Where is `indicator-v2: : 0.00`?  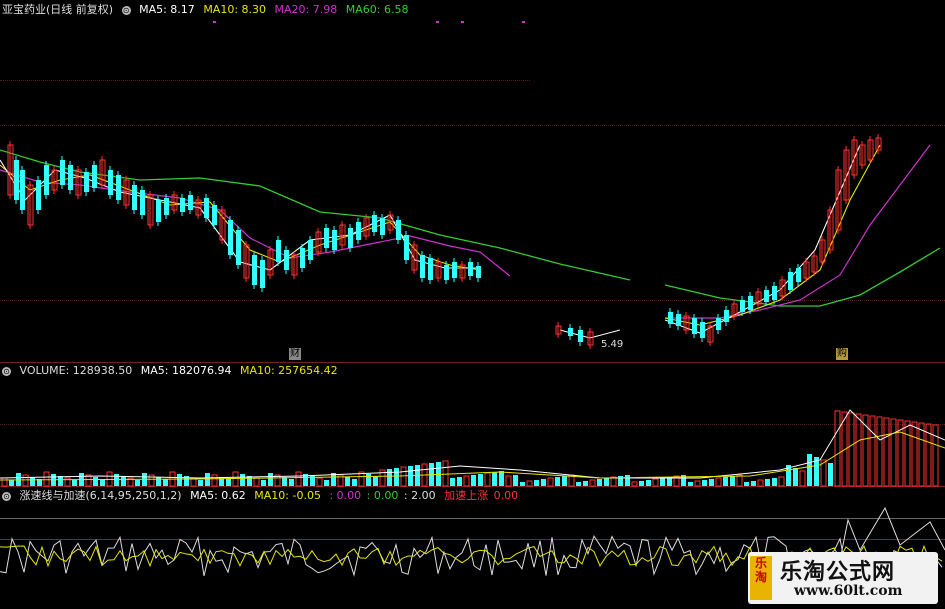 indicator-v2: : 0.00 is located at coordinates (382, 495).